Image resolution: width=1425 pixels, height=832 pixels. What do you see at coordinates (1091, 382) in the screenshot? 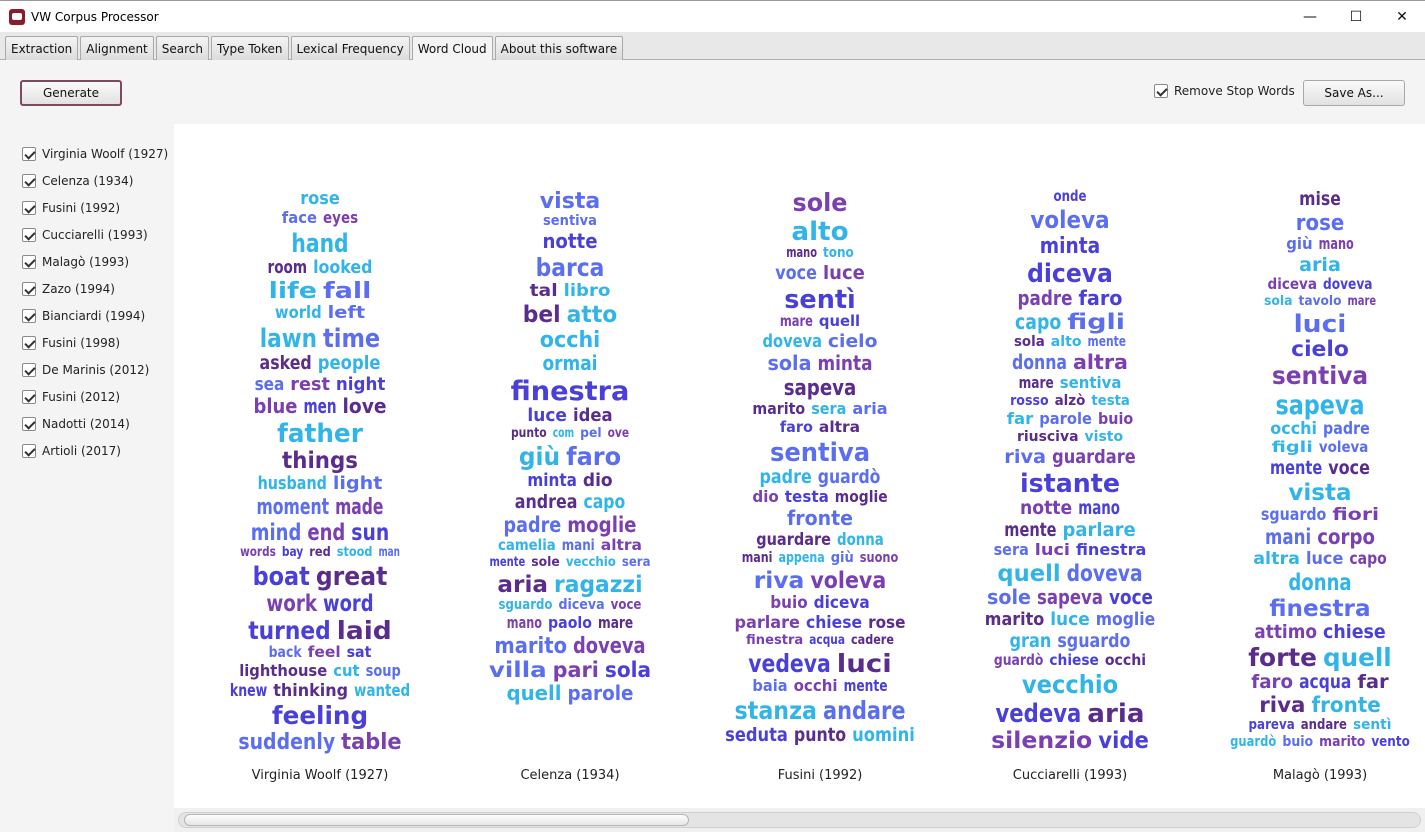
I see `cloud-word: sentiva` at bounding box center [1091, 382].